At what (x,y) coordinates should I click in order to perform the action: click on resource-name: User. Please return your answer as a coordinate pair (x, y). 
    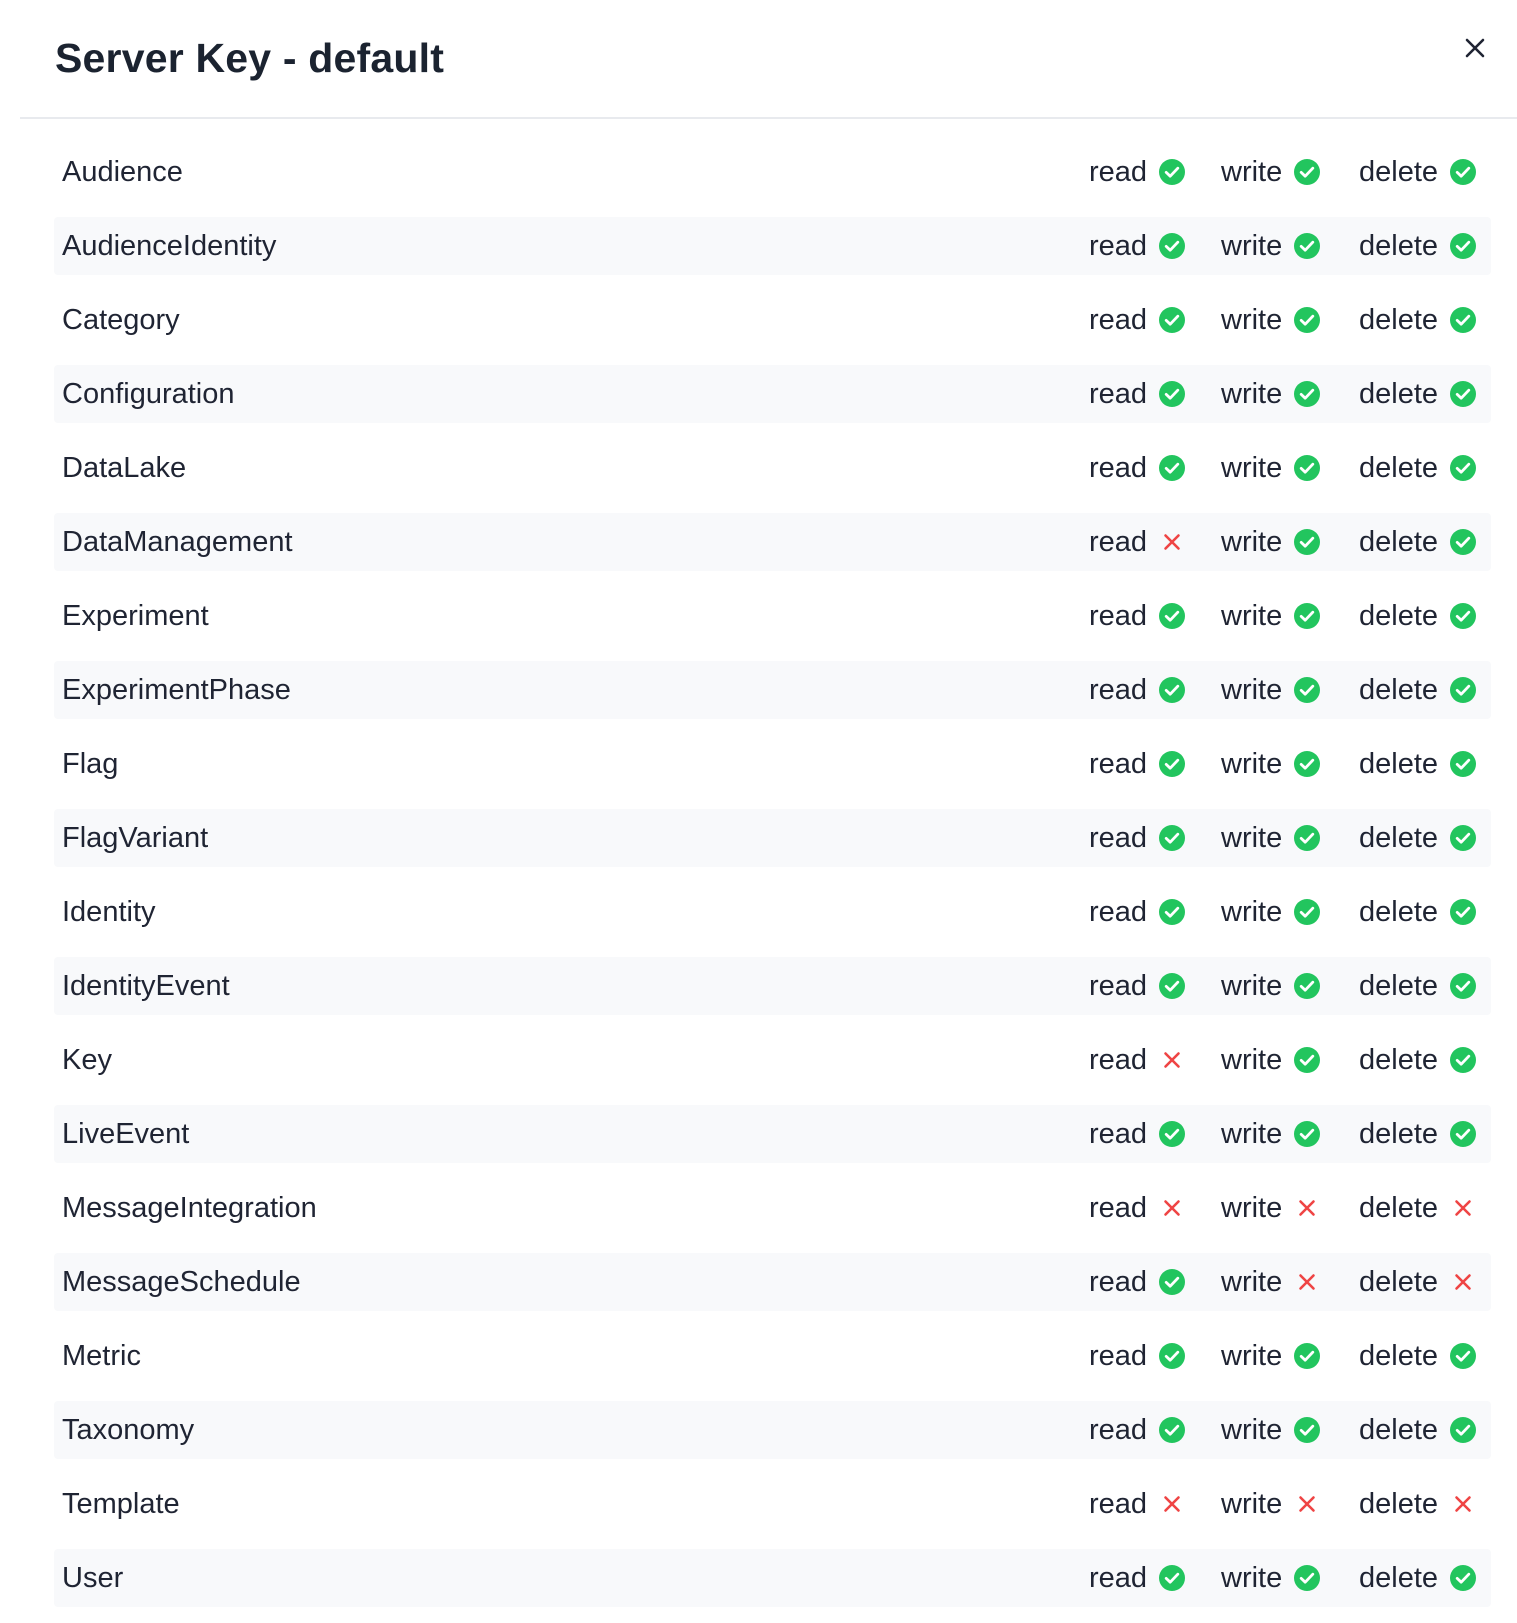
    Looking at the image, I should click on (93, 1578).